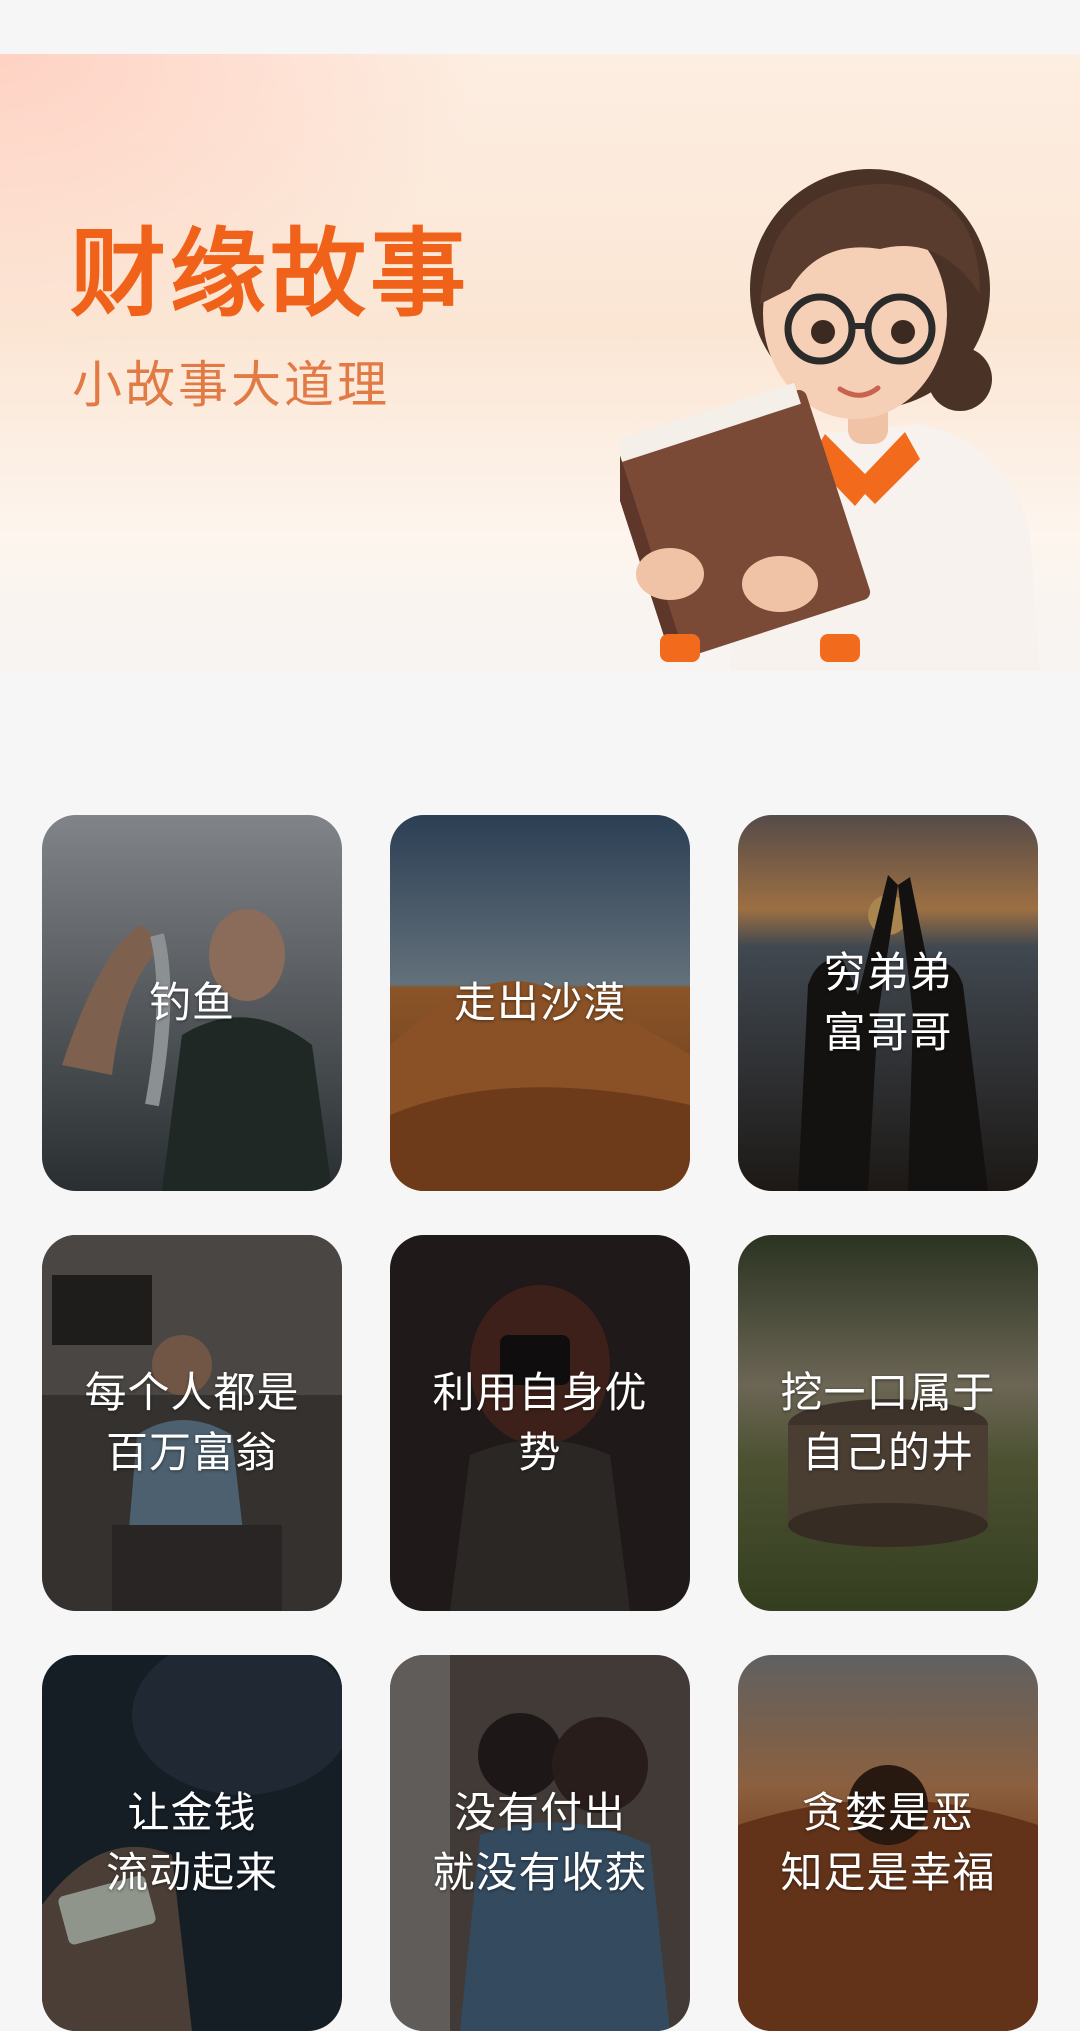  I want to click on story-card-money-flow: 让金钱 流动起来, so click(192, 1843).